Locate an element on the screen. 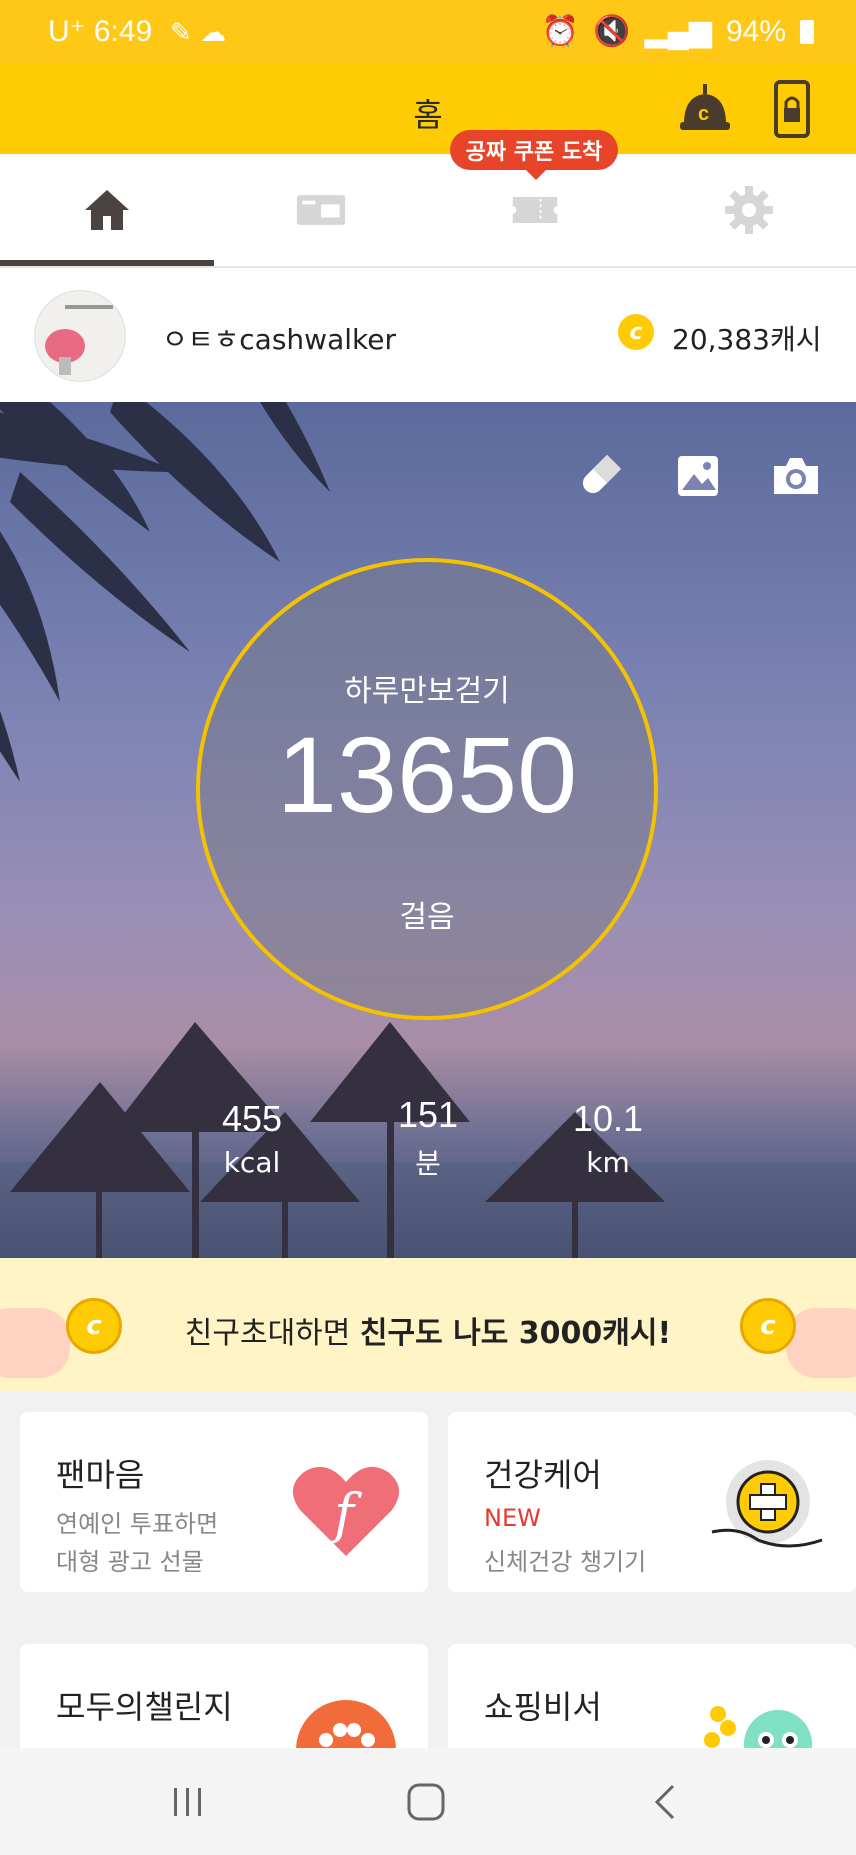 The image size is (856, 1855). app-bar: 홈 c is located at coordinates (428, 109).